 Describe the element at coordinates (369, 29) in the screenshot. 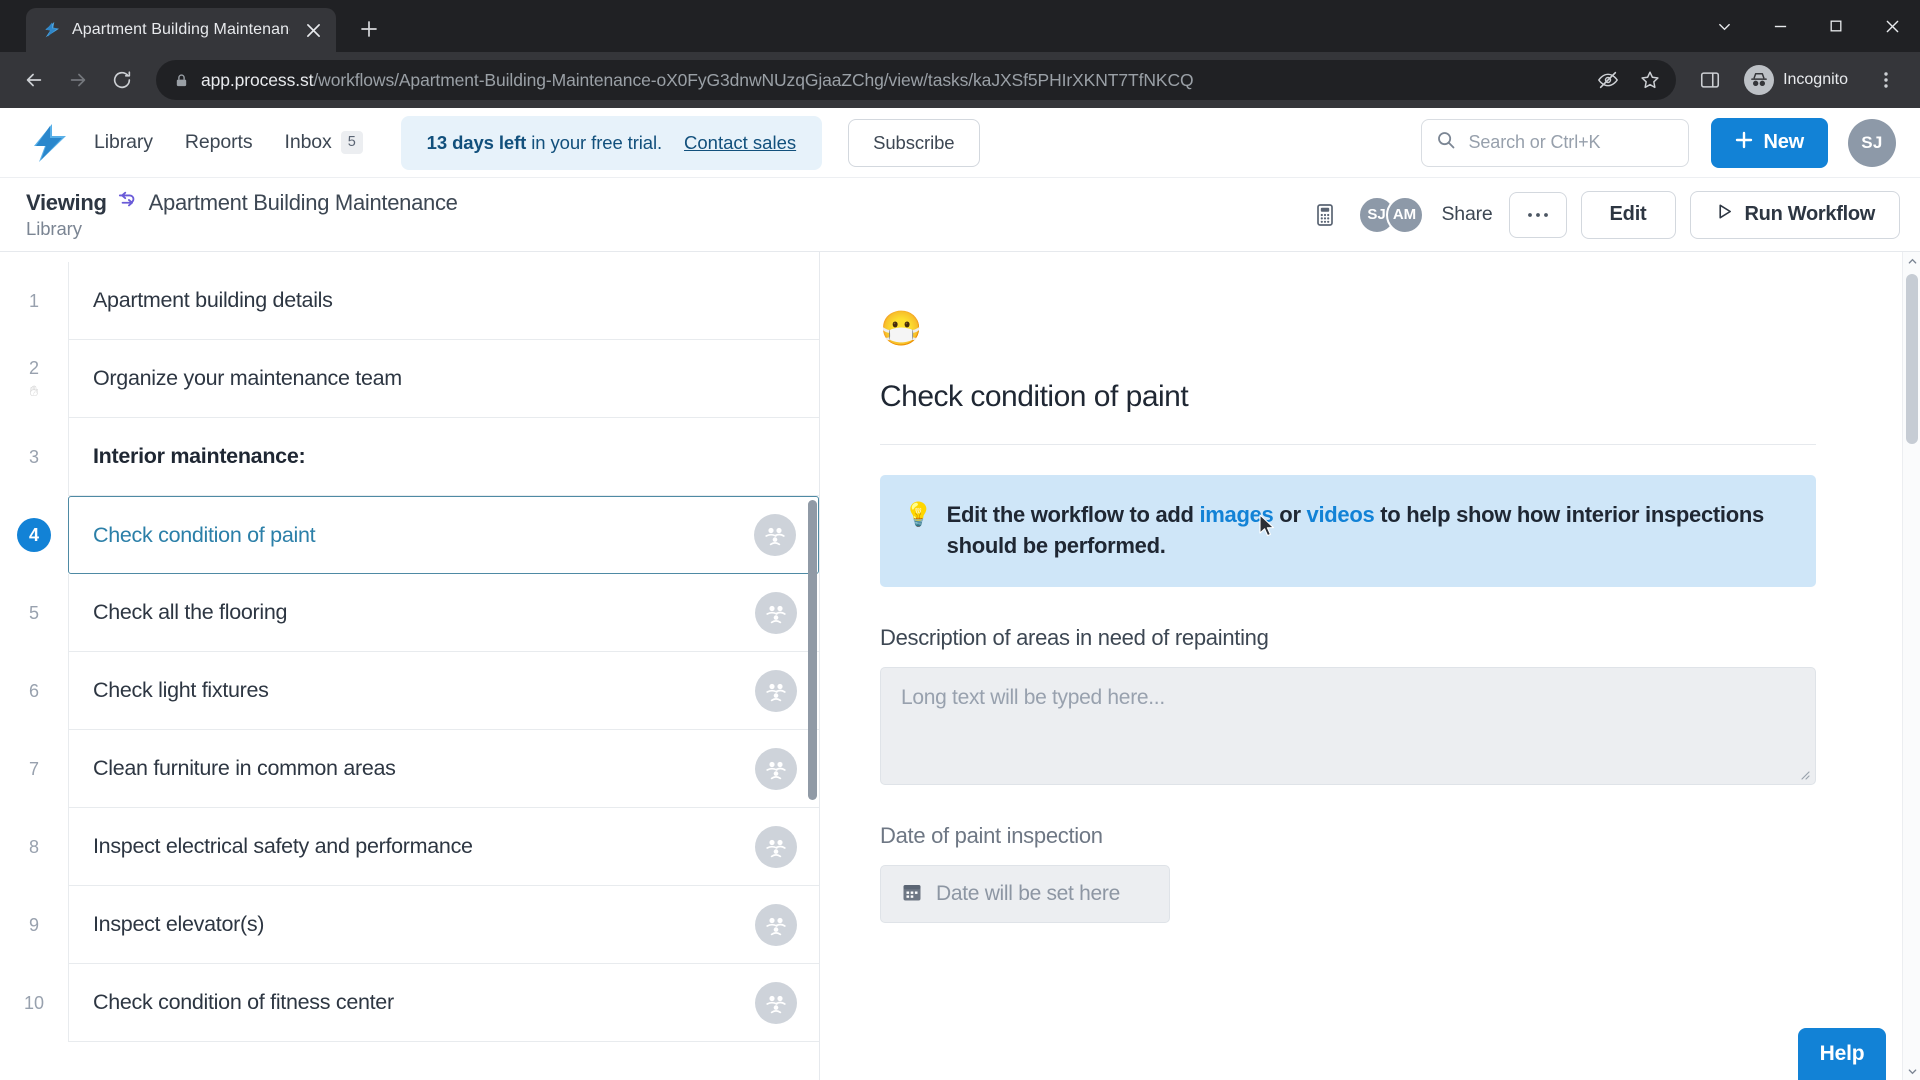

I see `plus-icon` at that location.